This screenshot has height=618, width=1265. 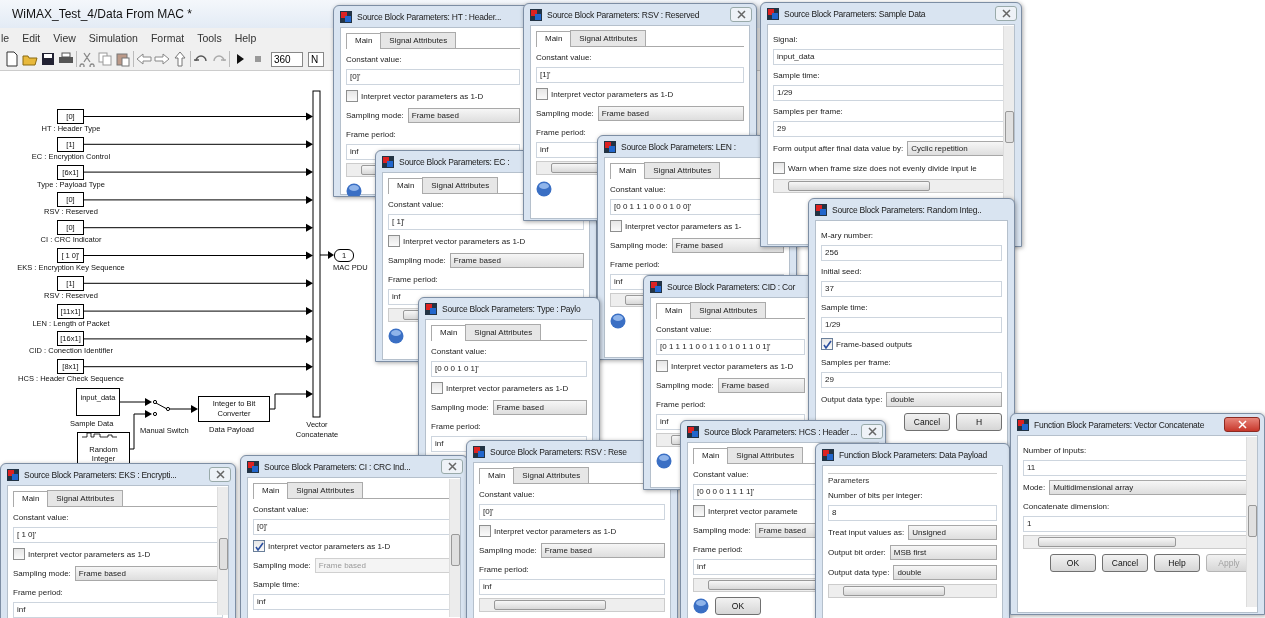 What do you see at coordinates (1055, 451) in the screenshot?
I see `field-label: Number of inputs:` at bounding box center [1055, 451].